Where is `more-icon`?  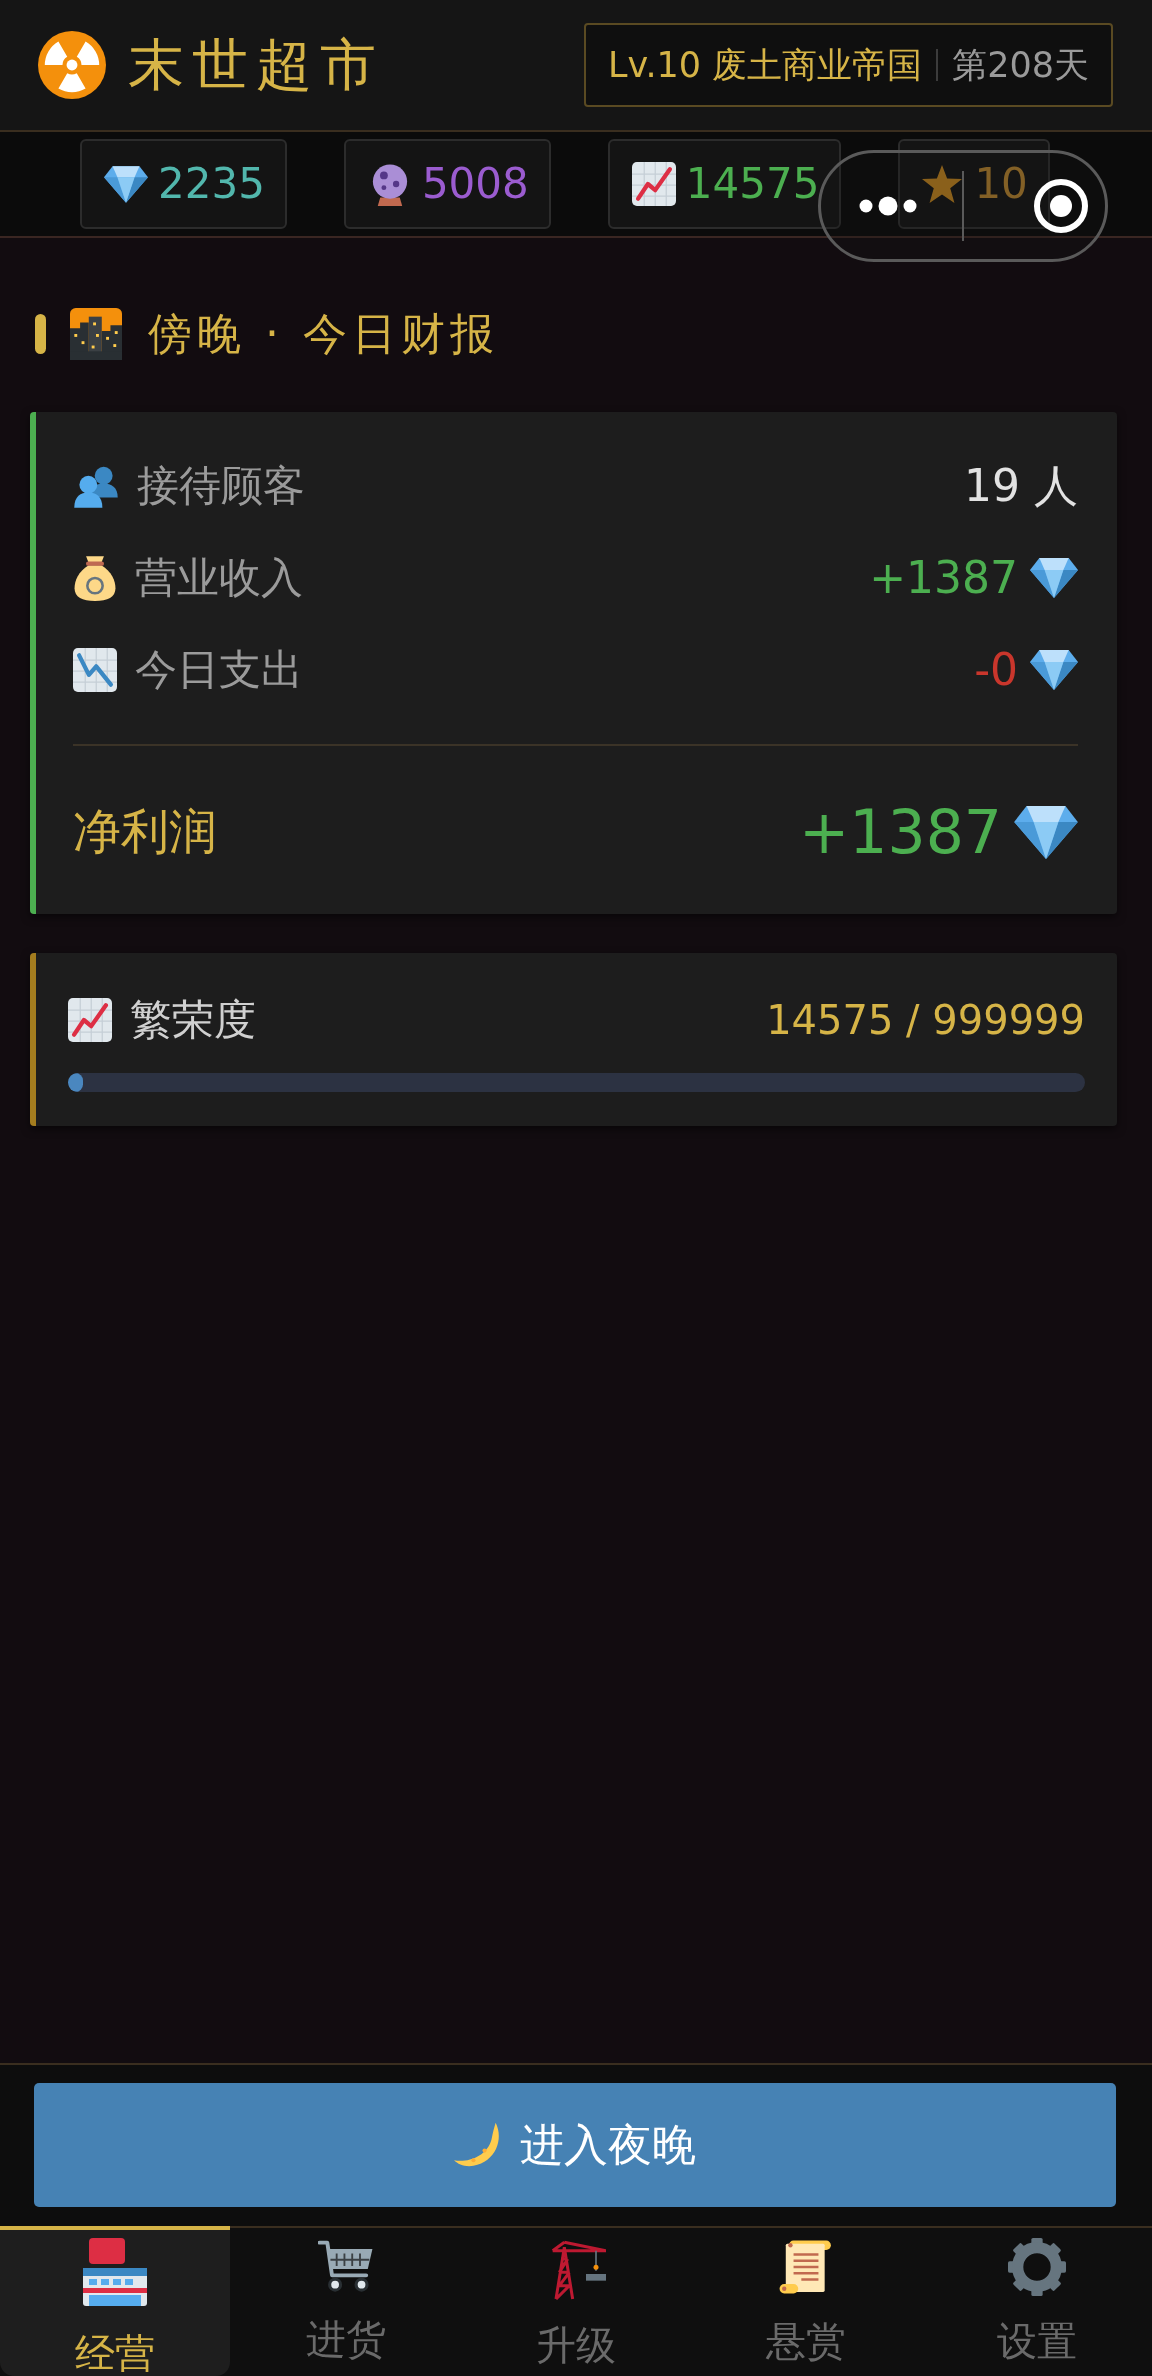 more-icon is located at coordinates (888, 206).